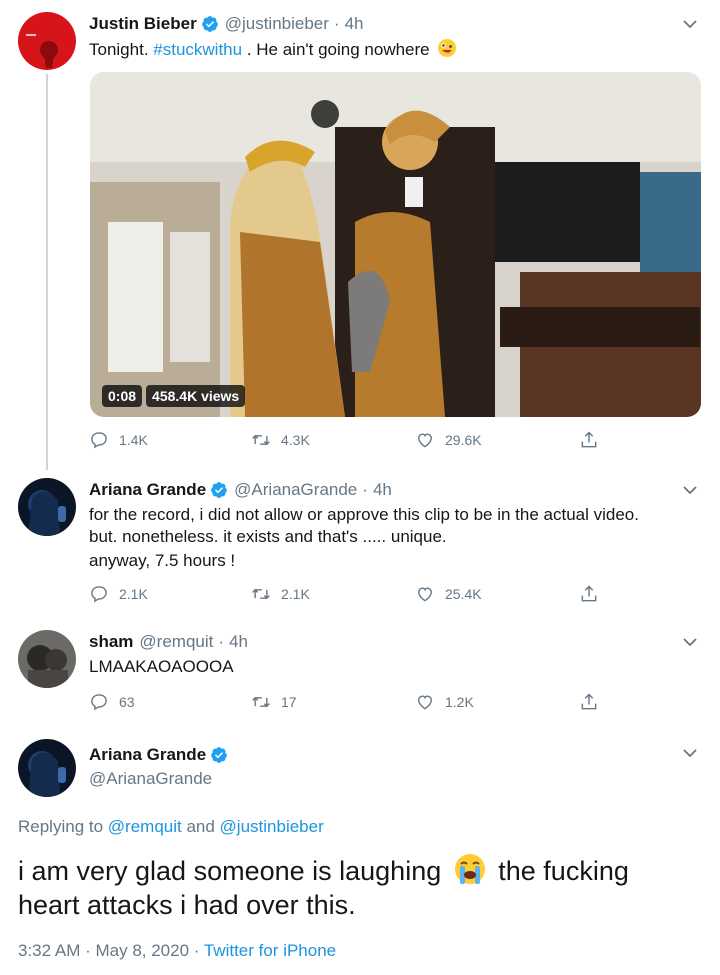 This screenshot has height=975, width=720. What do you see at coordinates (187, 905) in the screenshot?
I see `focused-tweet-text-line-2: heart attacks i had over this.` at bounding box center [187, 905].